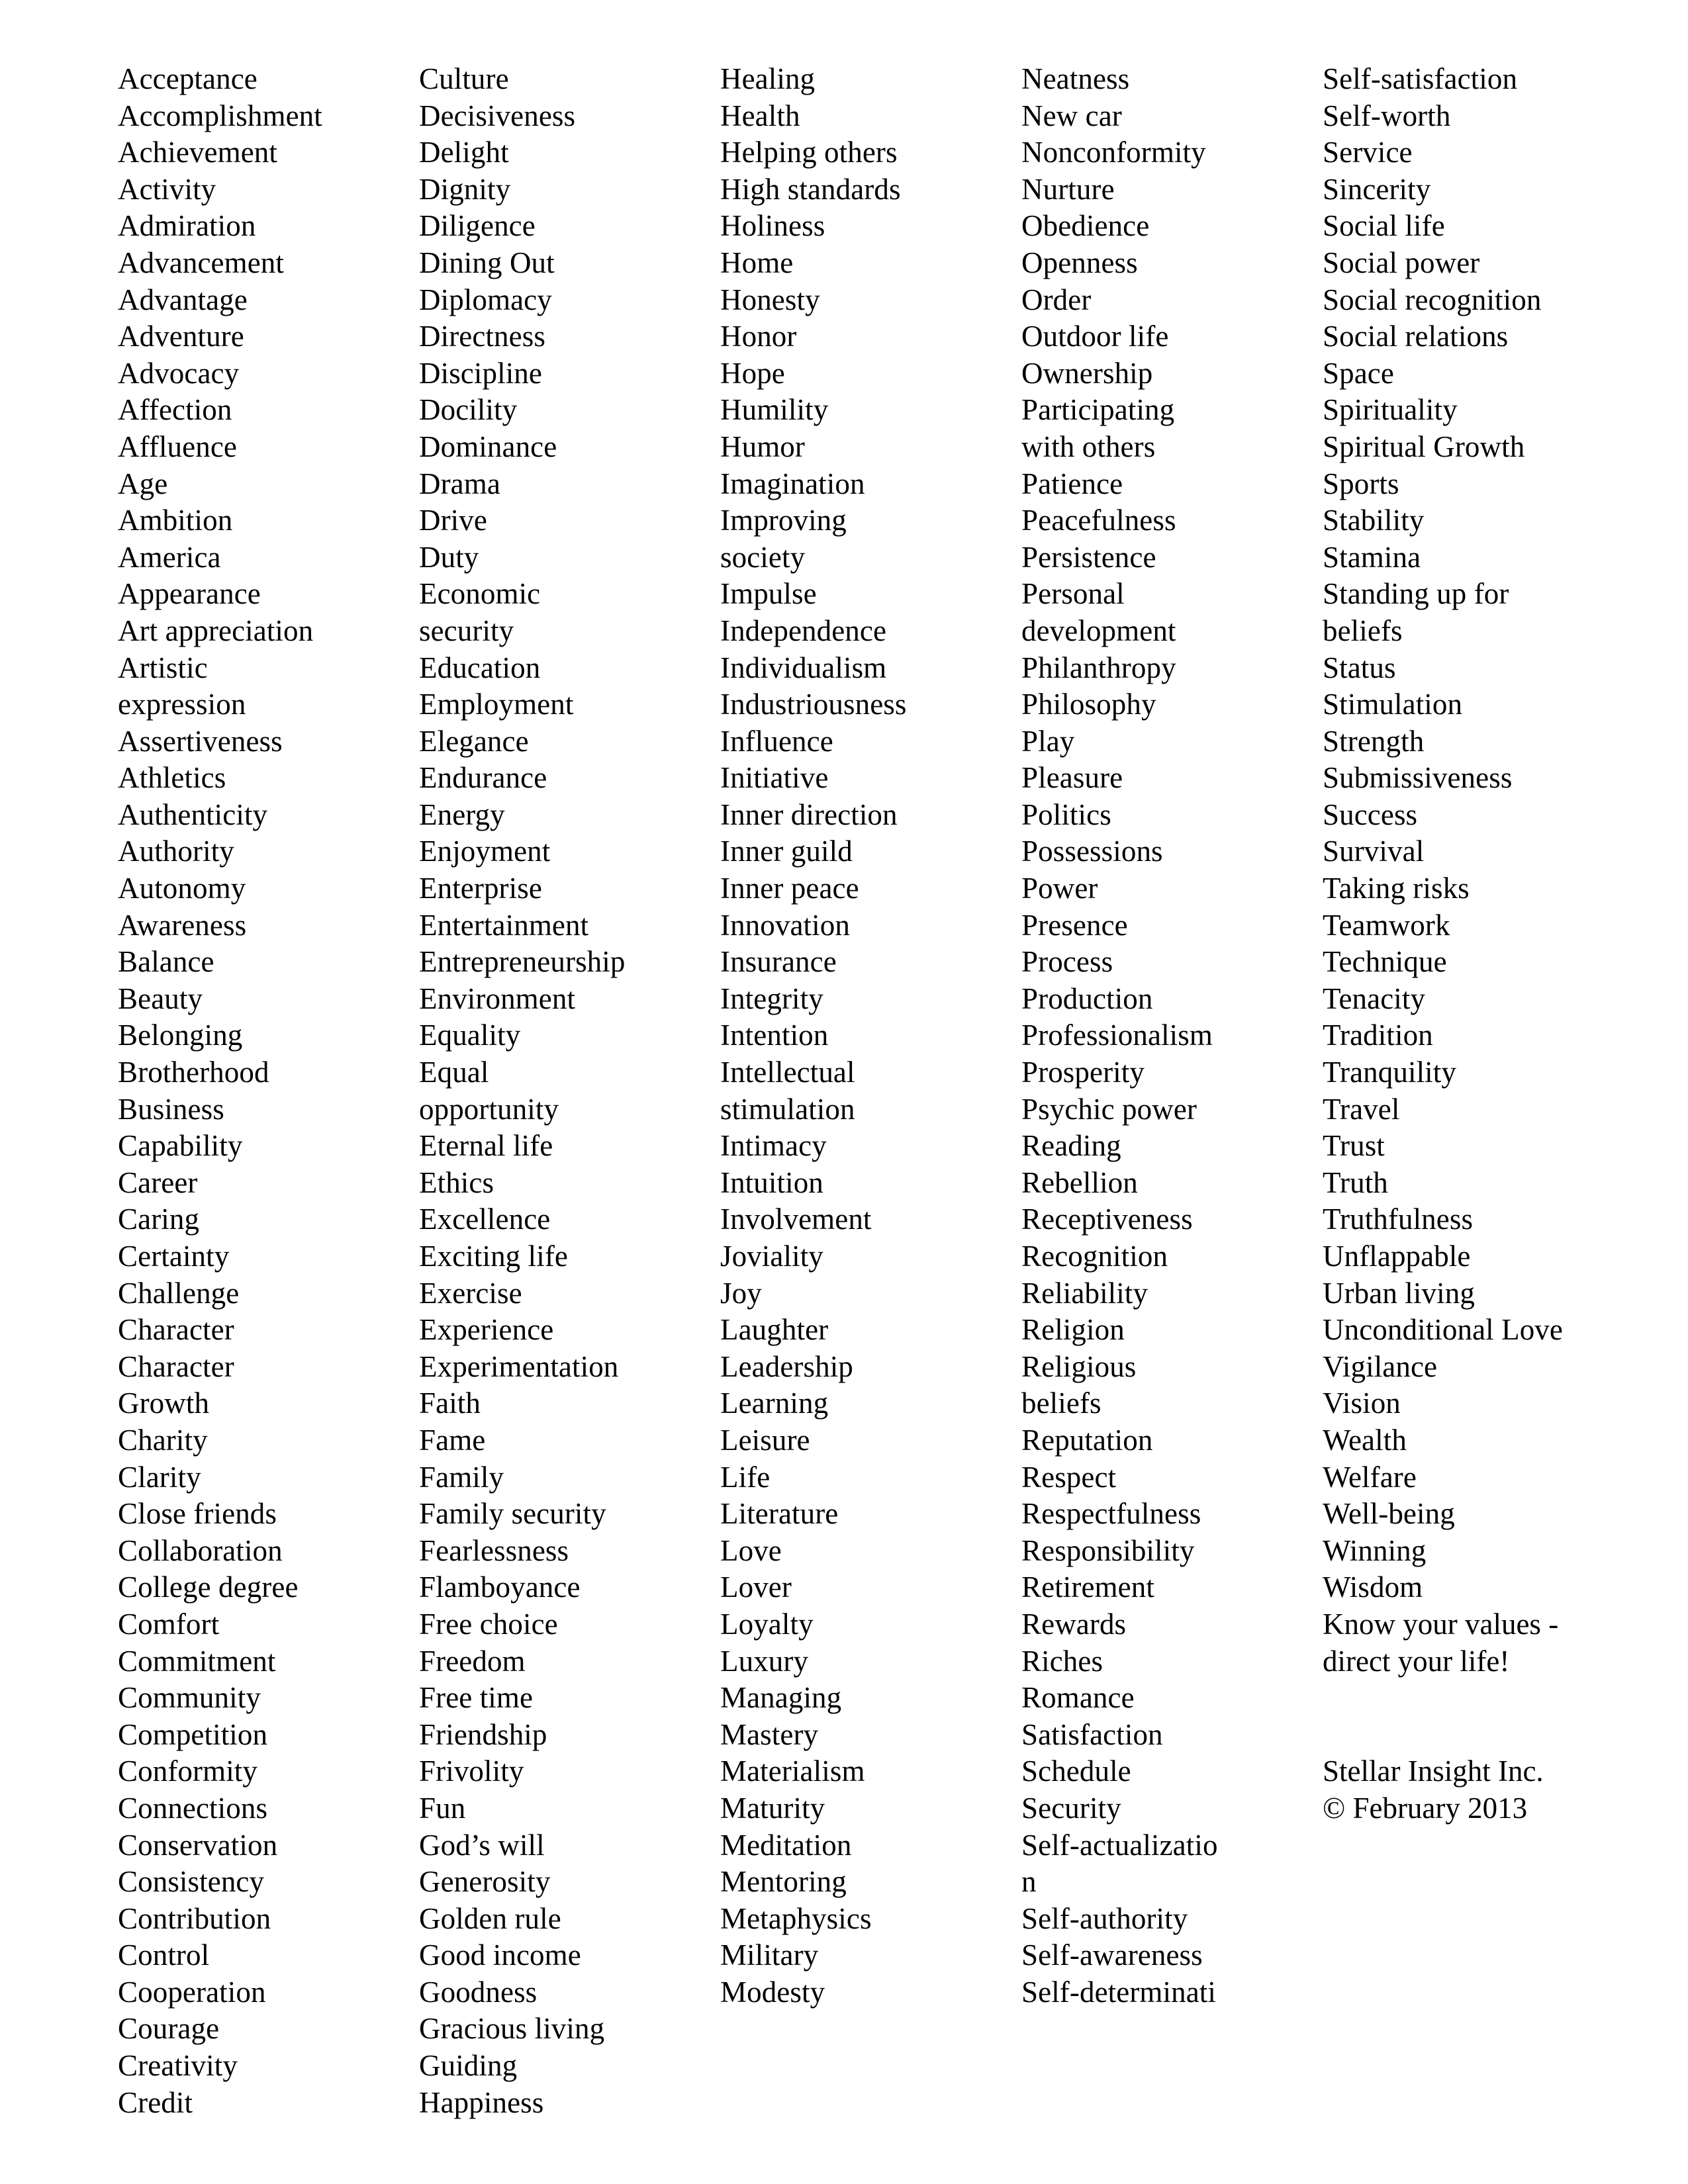 The height and width of the screenshot is (2184, 1688). Describe the element at coordinates (474, 741) in the screenshot. I see `value-entry: Elegance` at that location.